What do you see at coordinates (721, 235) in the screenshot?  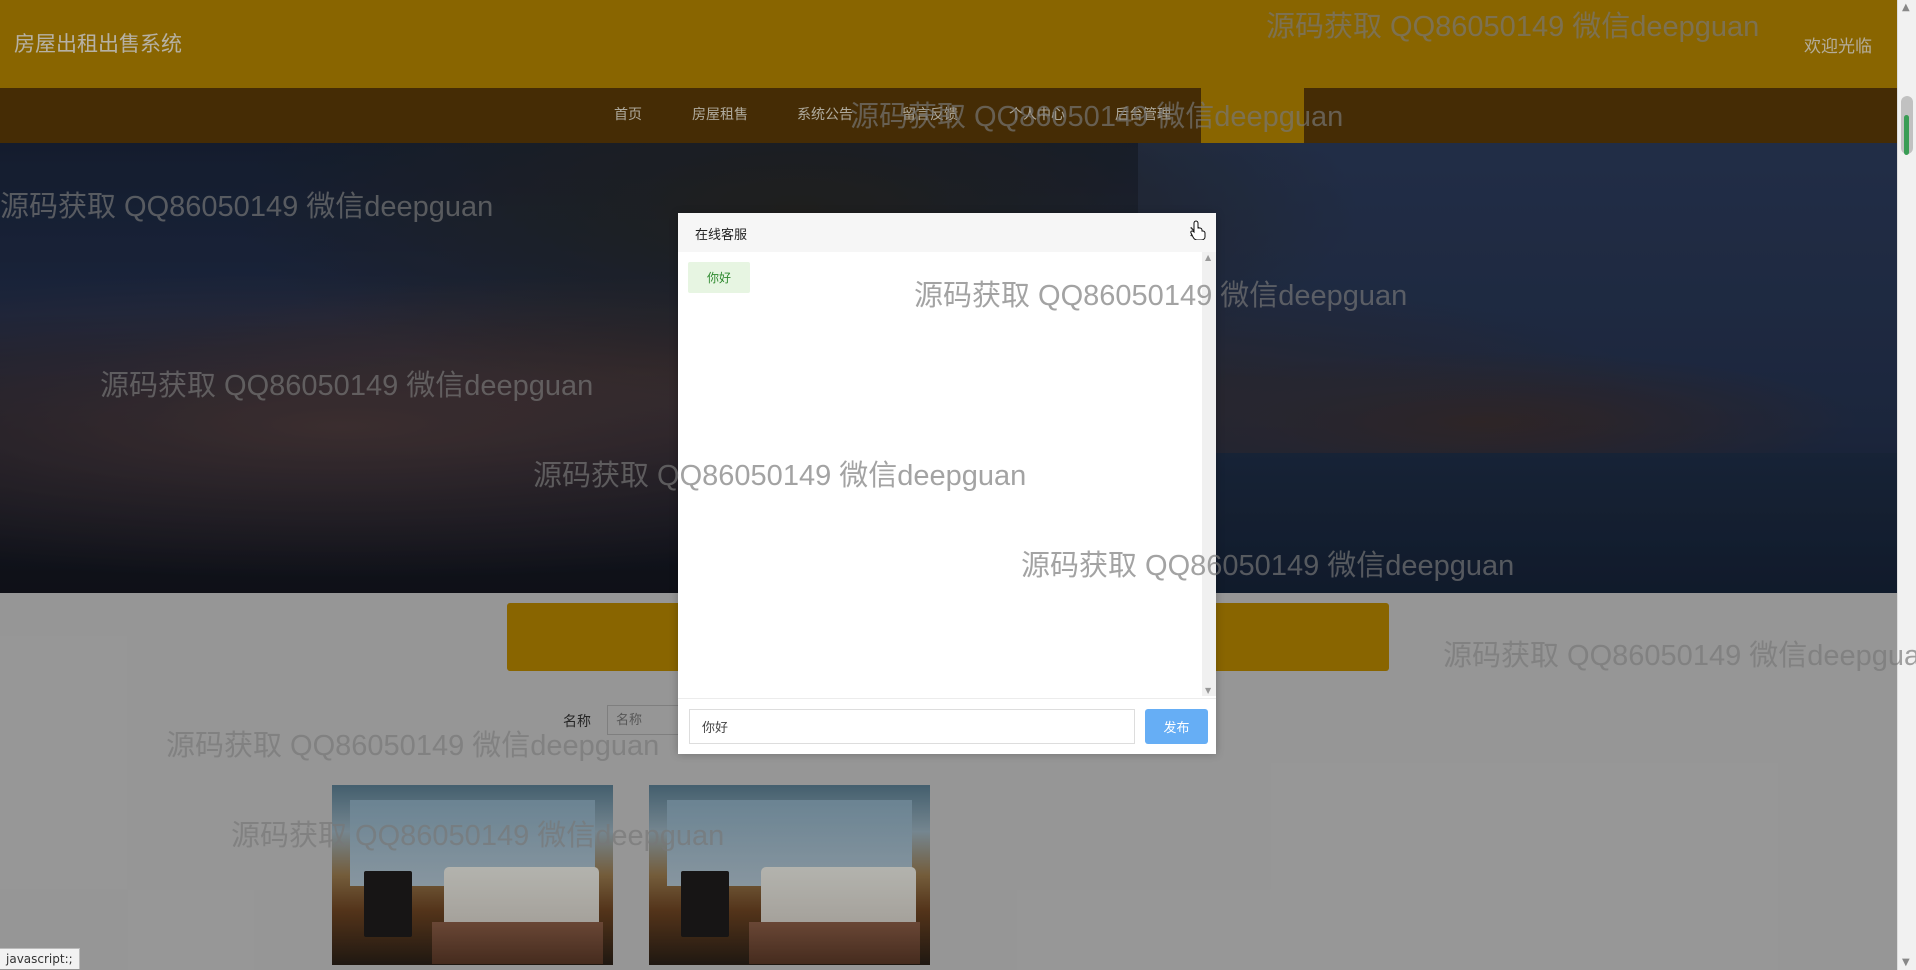 I see `dialog-title: 在线客服` at bounding box center [721, 235].